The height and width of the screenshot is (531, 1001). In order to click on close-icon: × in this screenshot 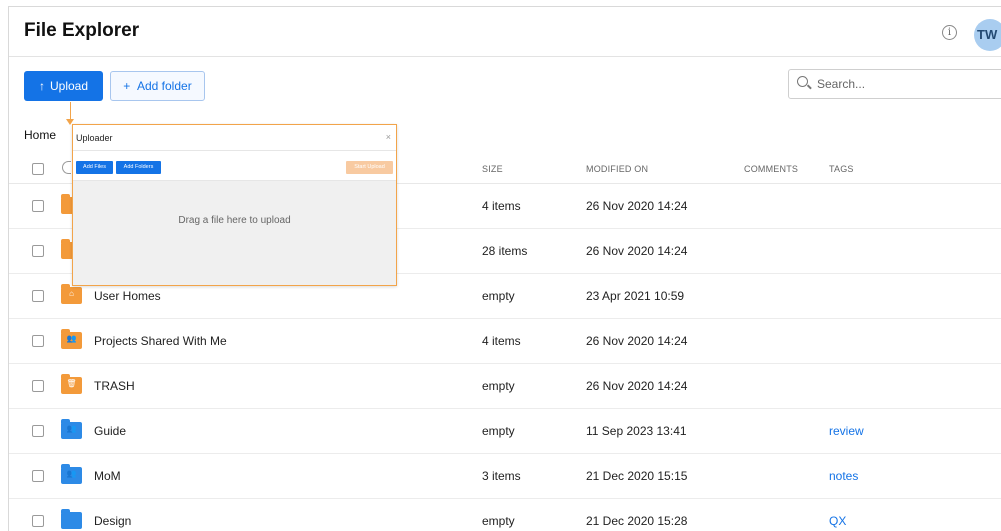, I will do `click(388, 137)`.